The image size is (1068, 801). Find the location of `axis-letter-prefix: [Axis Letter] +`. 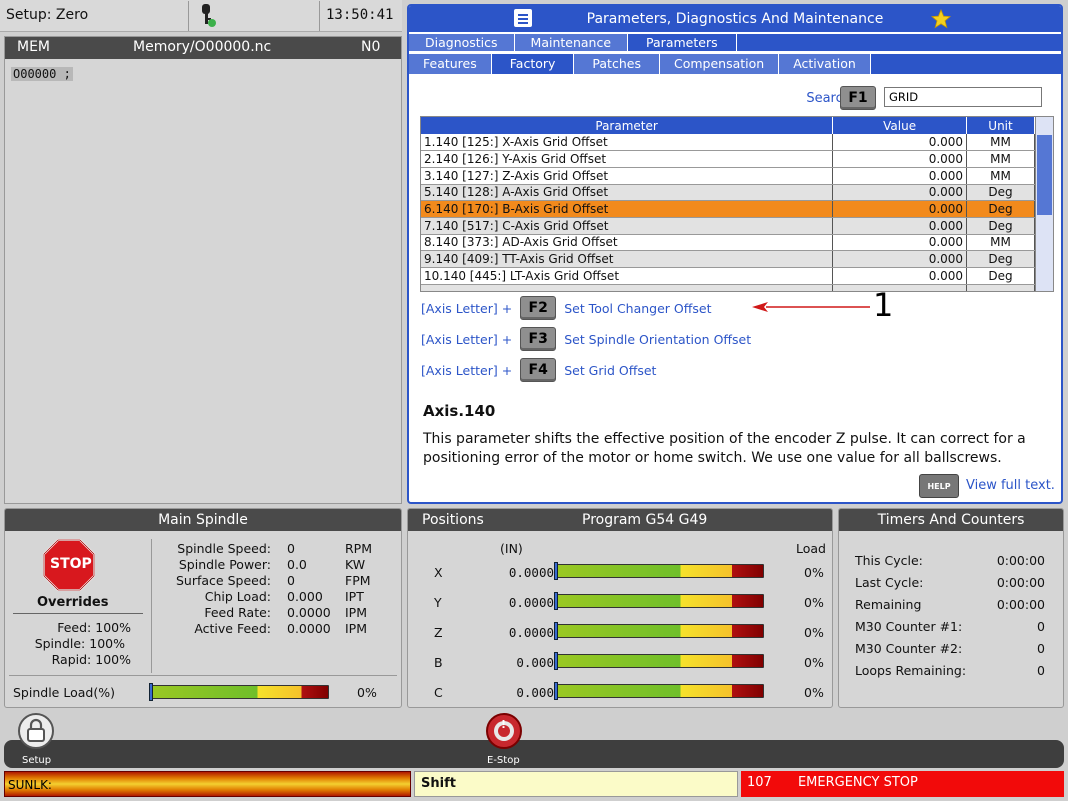

axis-letter-prefix: [Axis Letter] + is located at coordinates (467, 339).